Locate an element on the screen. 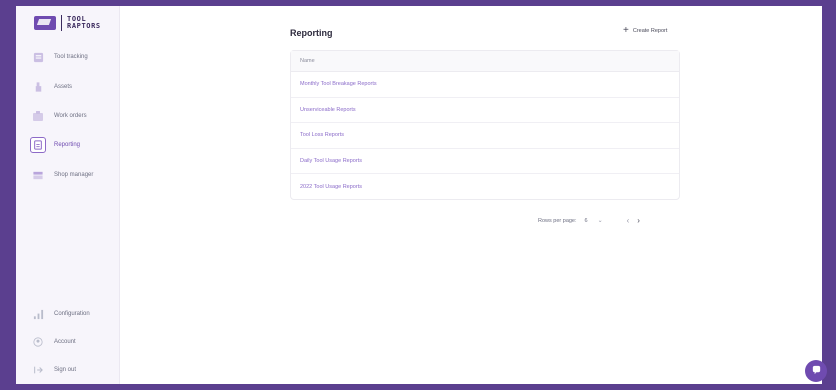 Image resolution: width=836 pixels, height=390 pixels. logo-divider is located at coordinates (61, 23).